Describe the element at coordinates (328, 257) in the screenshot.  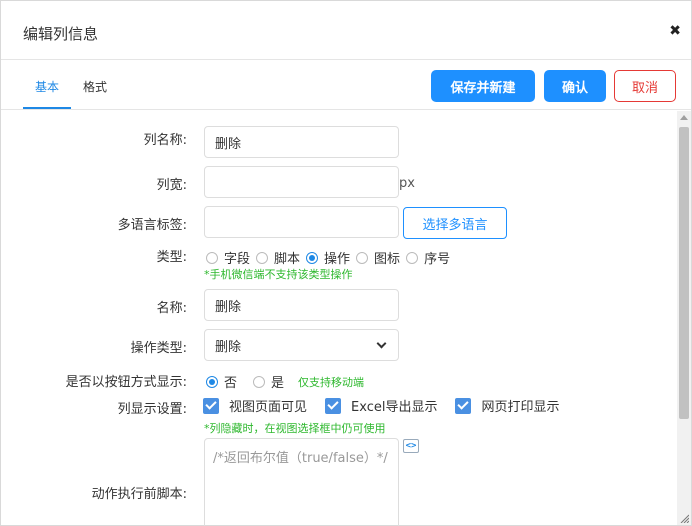
I see `type-option-action: 操作` at that location.